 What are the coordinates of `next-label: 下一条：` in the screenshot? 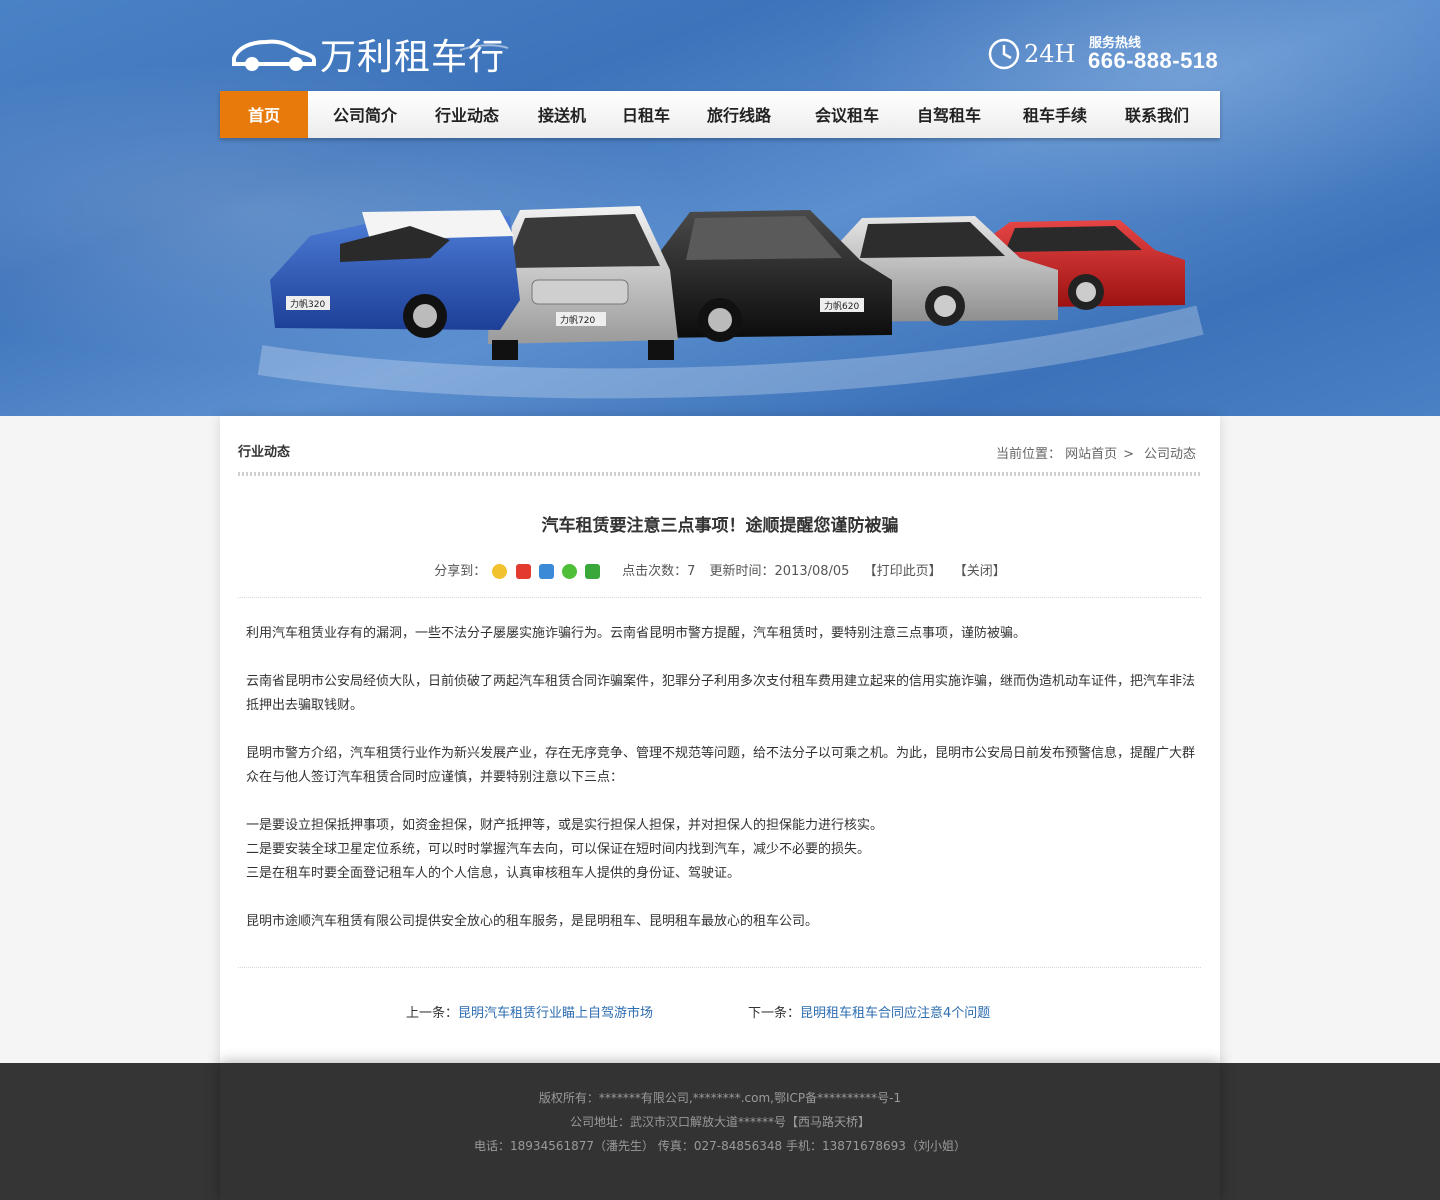 It's located at (774, 1013).